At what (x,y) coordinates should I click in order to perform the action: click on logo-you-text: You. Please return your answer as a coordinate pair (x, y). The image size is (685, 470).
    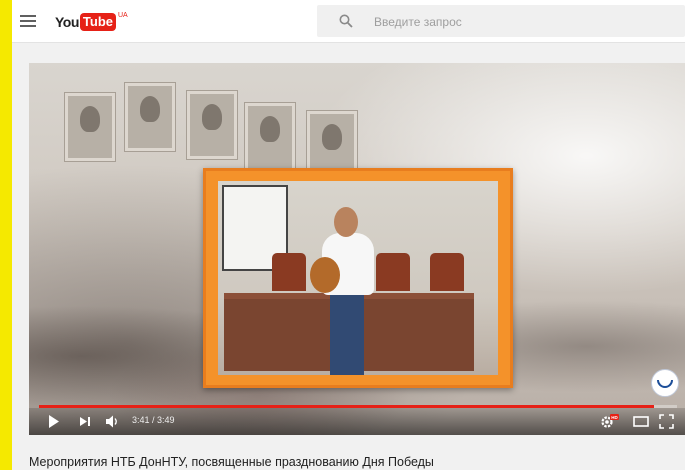
    Looking at the image, I should click on (67, 22).